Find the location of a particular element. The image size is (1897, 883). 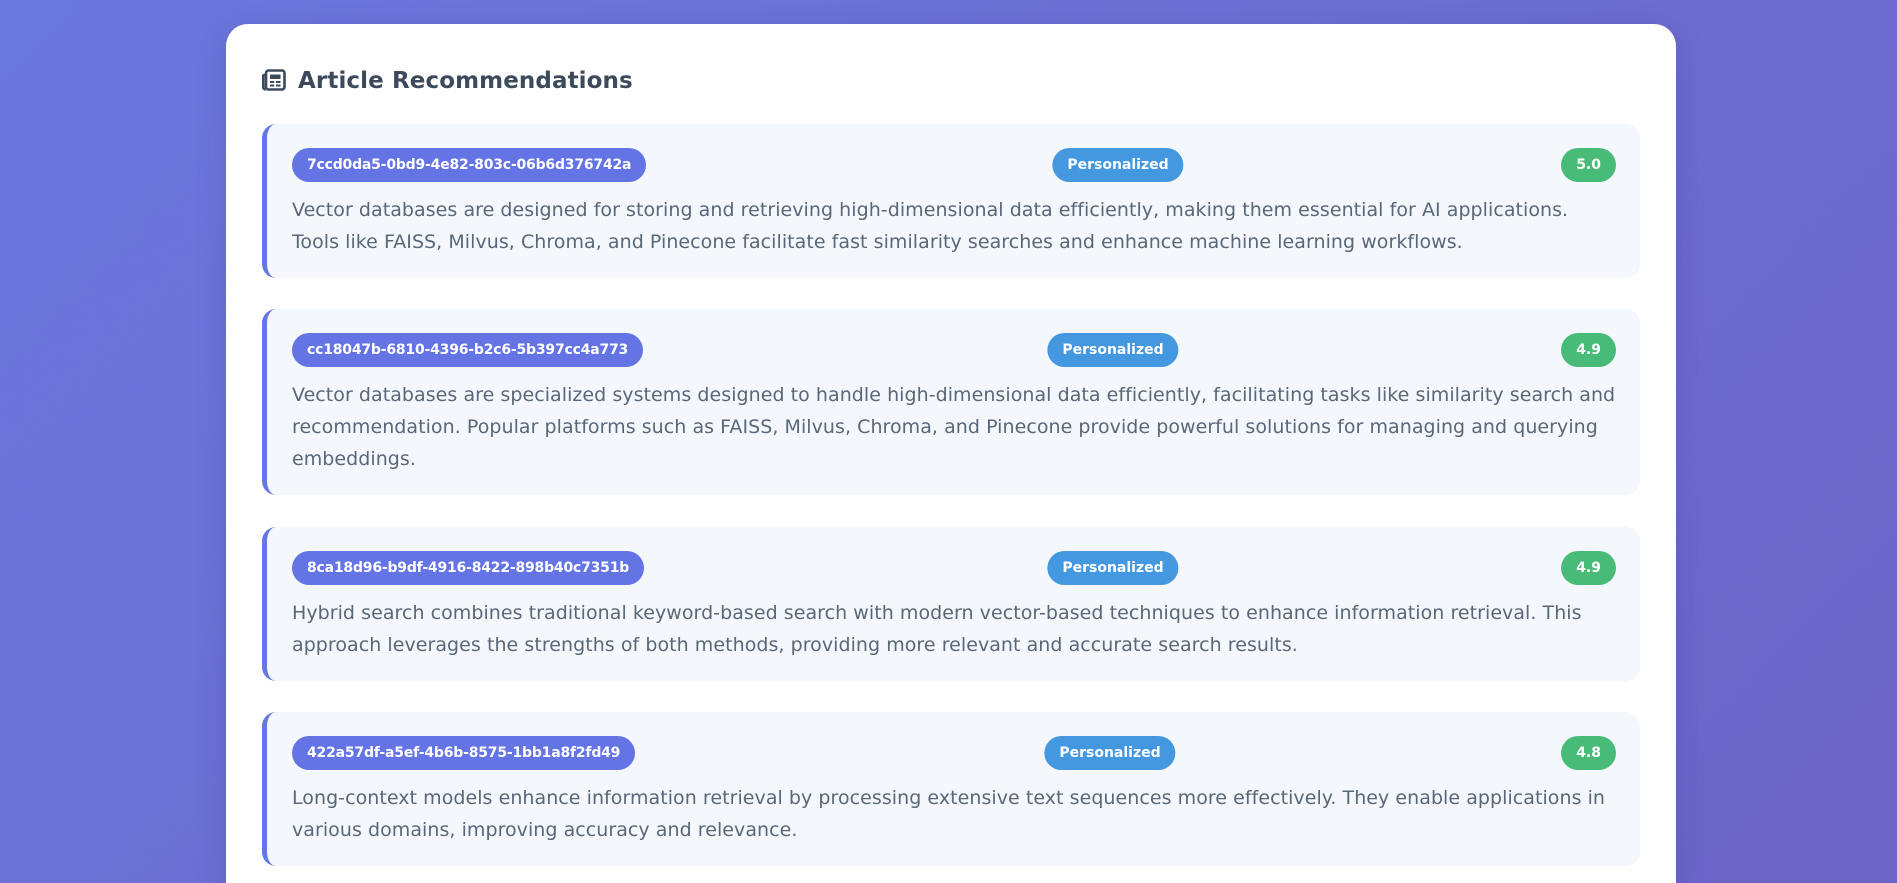

newspaper-icon is located at coordinates (274, 81).